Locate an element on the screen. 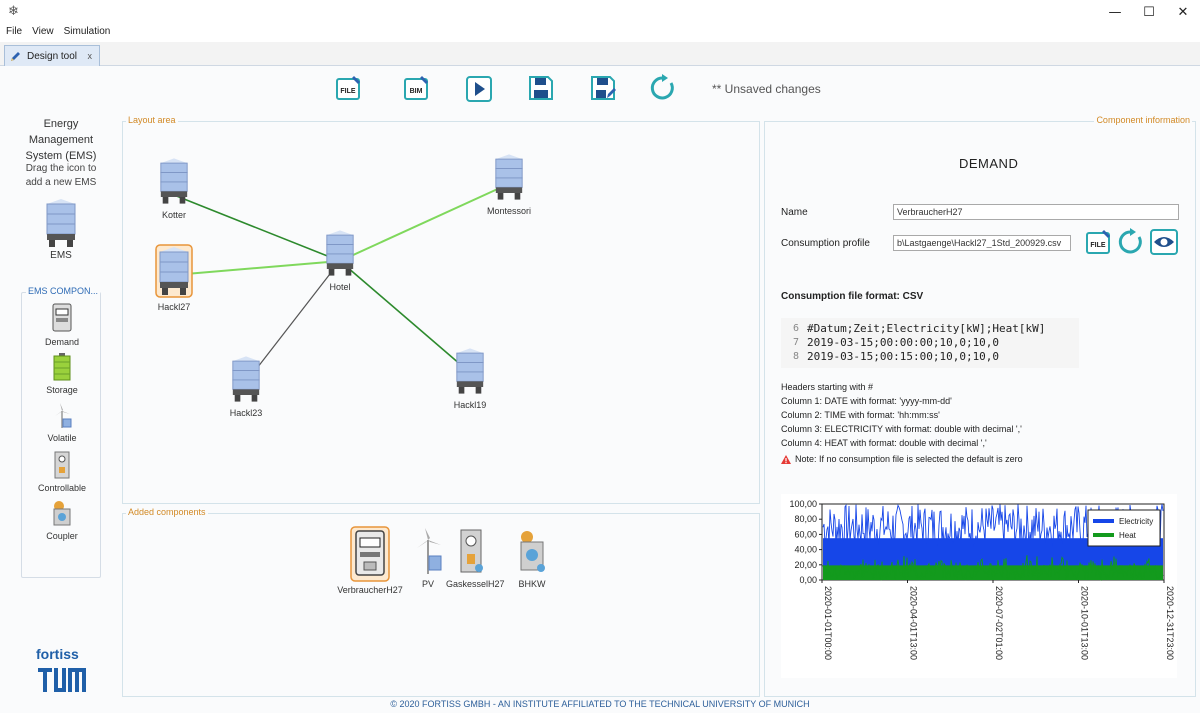 The width and height of the screenshot is (1200, 713). bim-icon: BIM is located at coordinates (416, 88).